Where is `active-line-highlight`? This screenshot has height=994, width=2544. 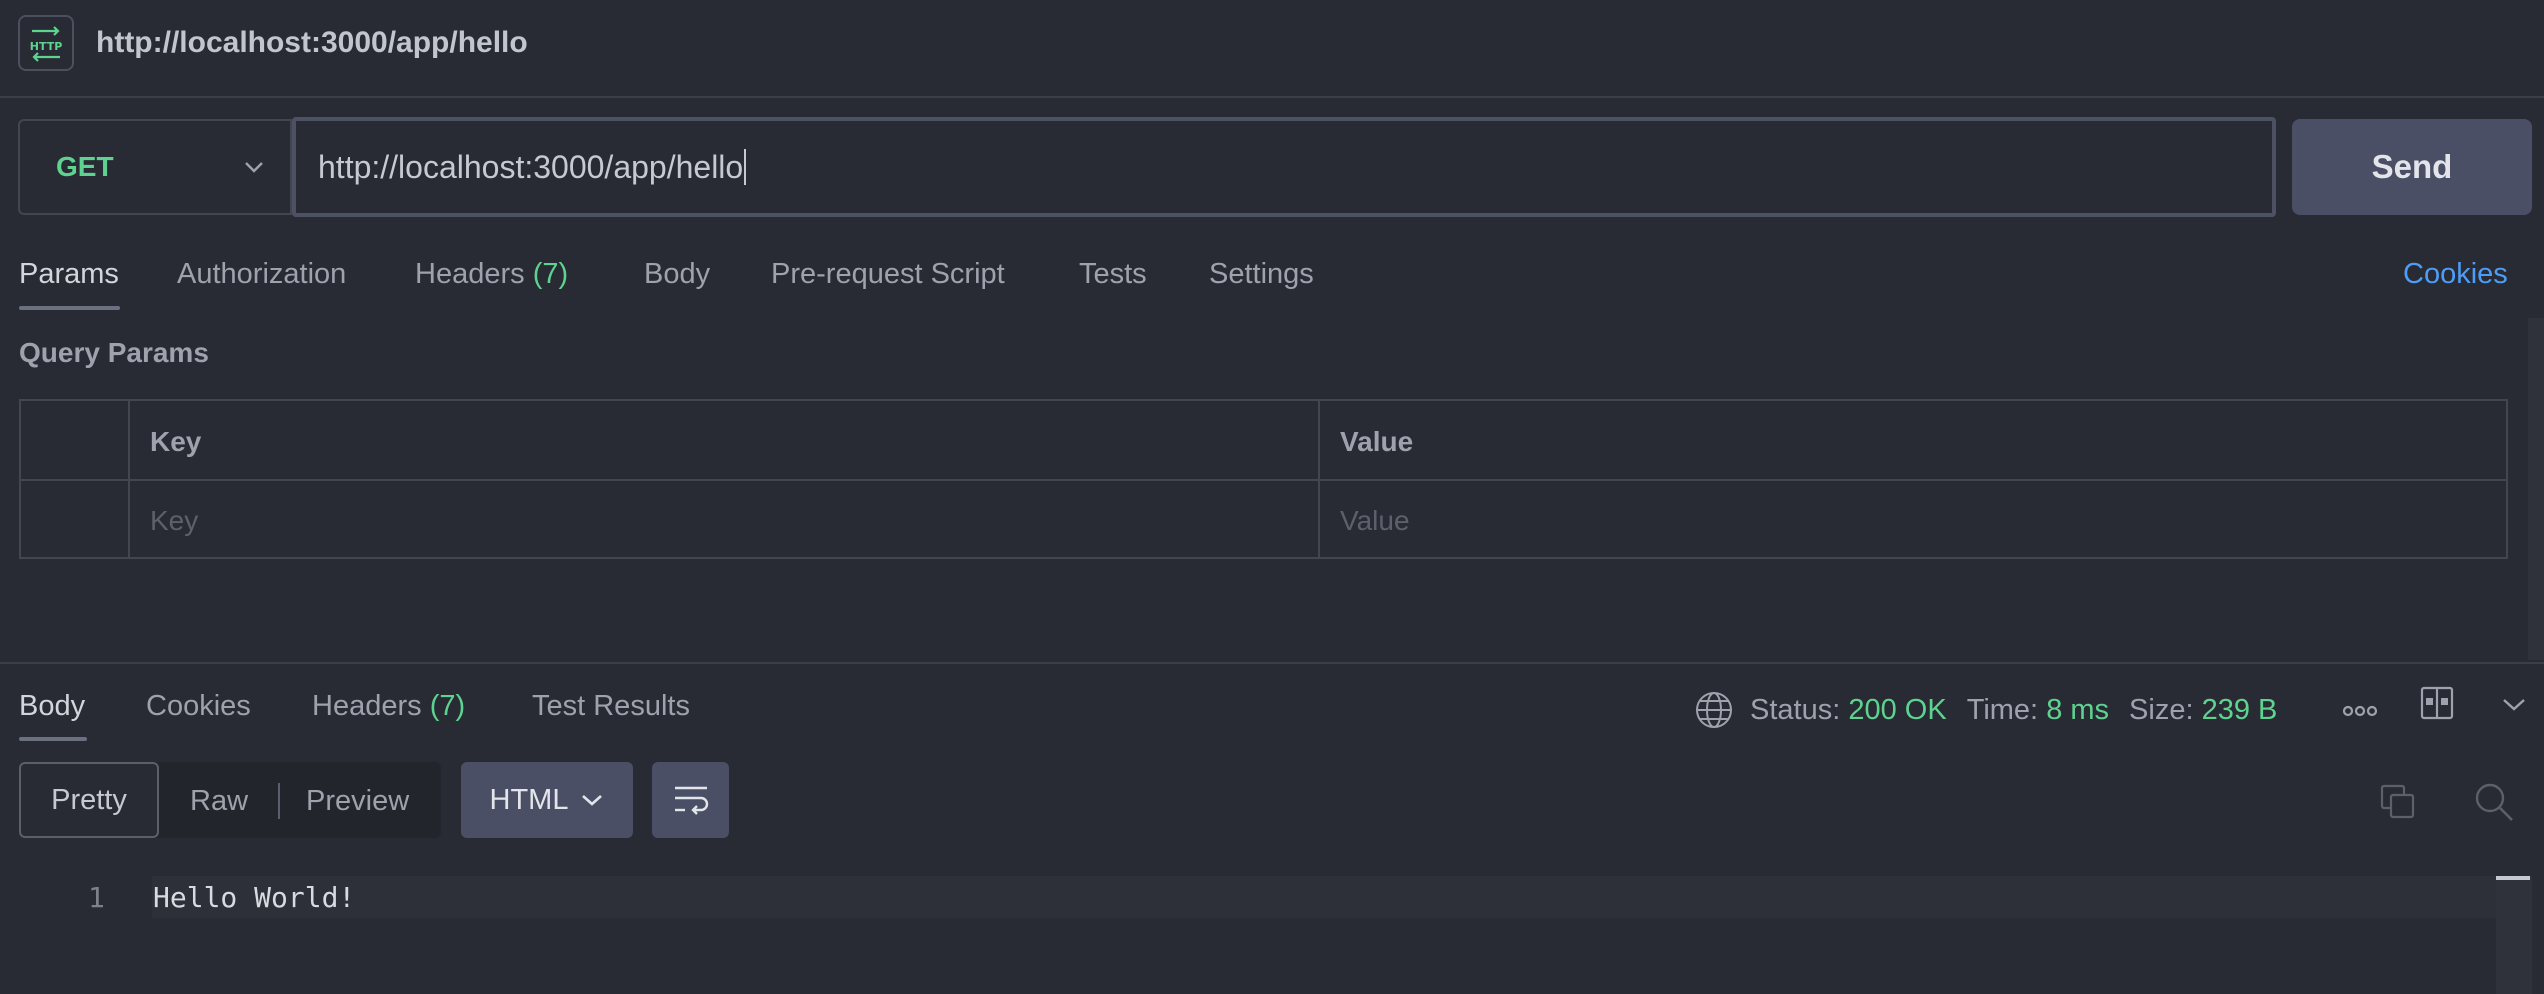
active-line-highlight is located at coordinates (1324, 897).